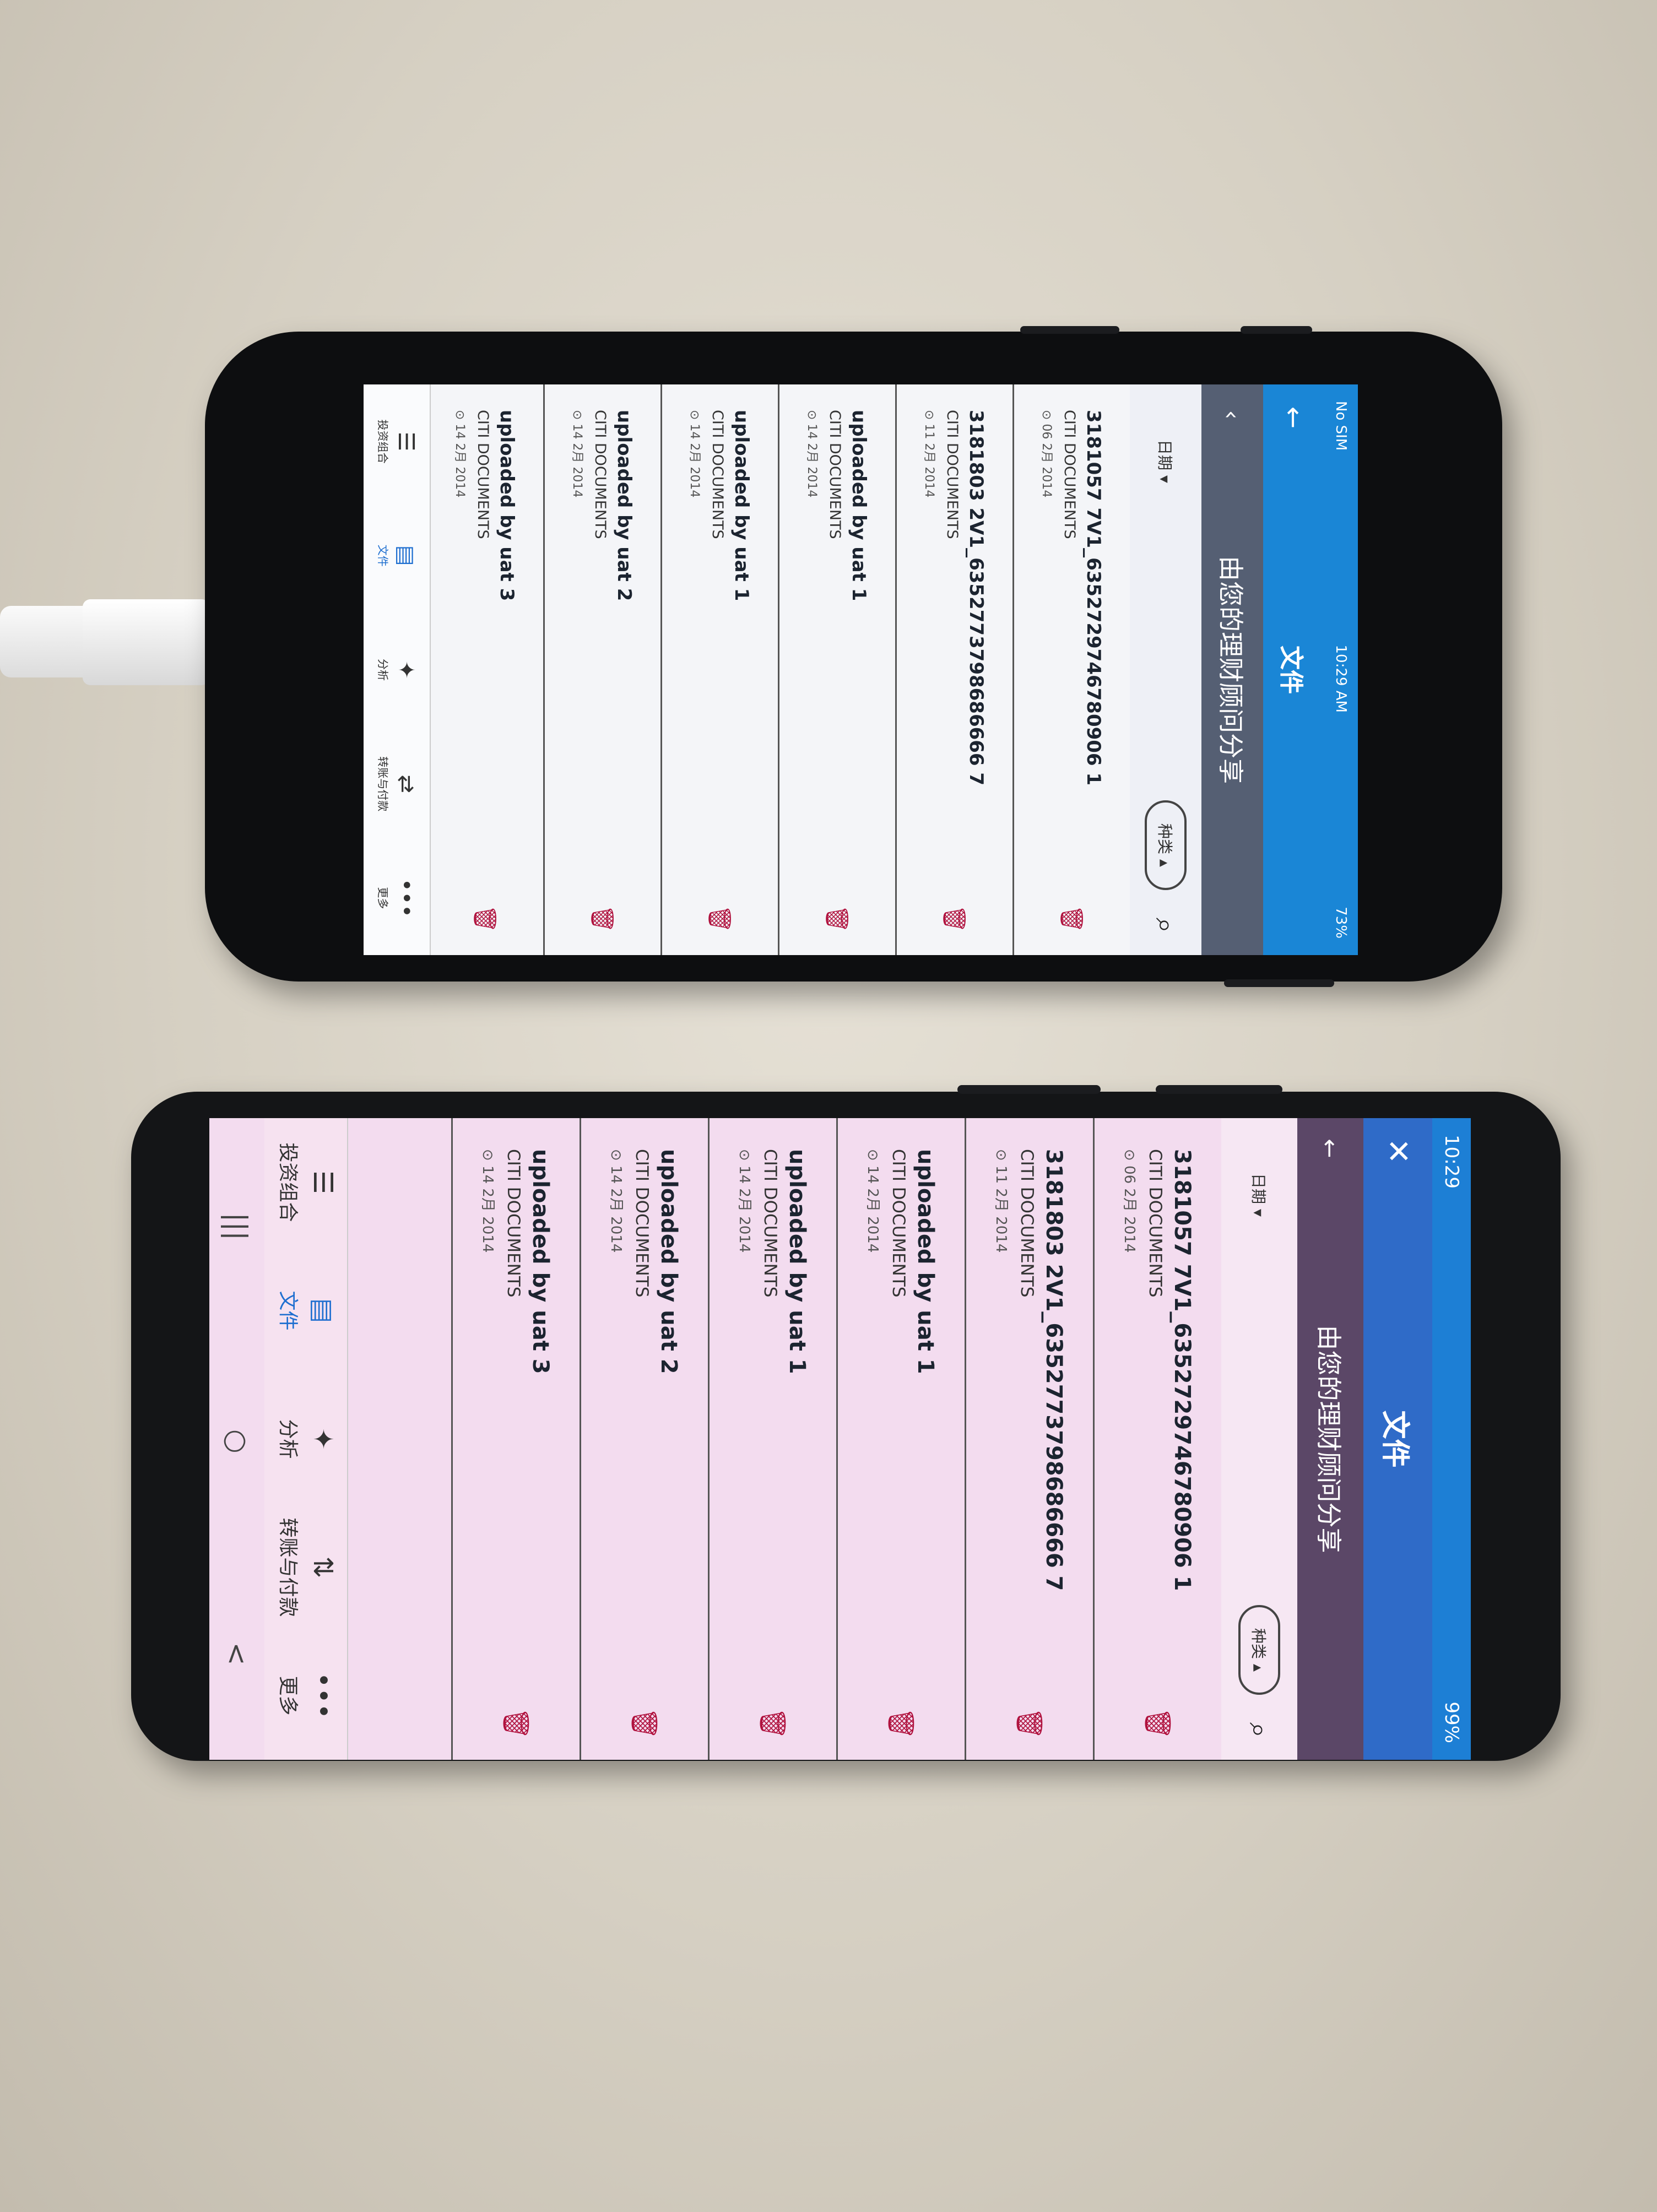 Image resolution: width=1657 pixels, height=2212 pixels. I want to click on tab-bar: ☰ 投资组合 ▤ 文件 ✦ 分析 ⇅ 转账与付款 ••• 更多, so click(306, 1439).